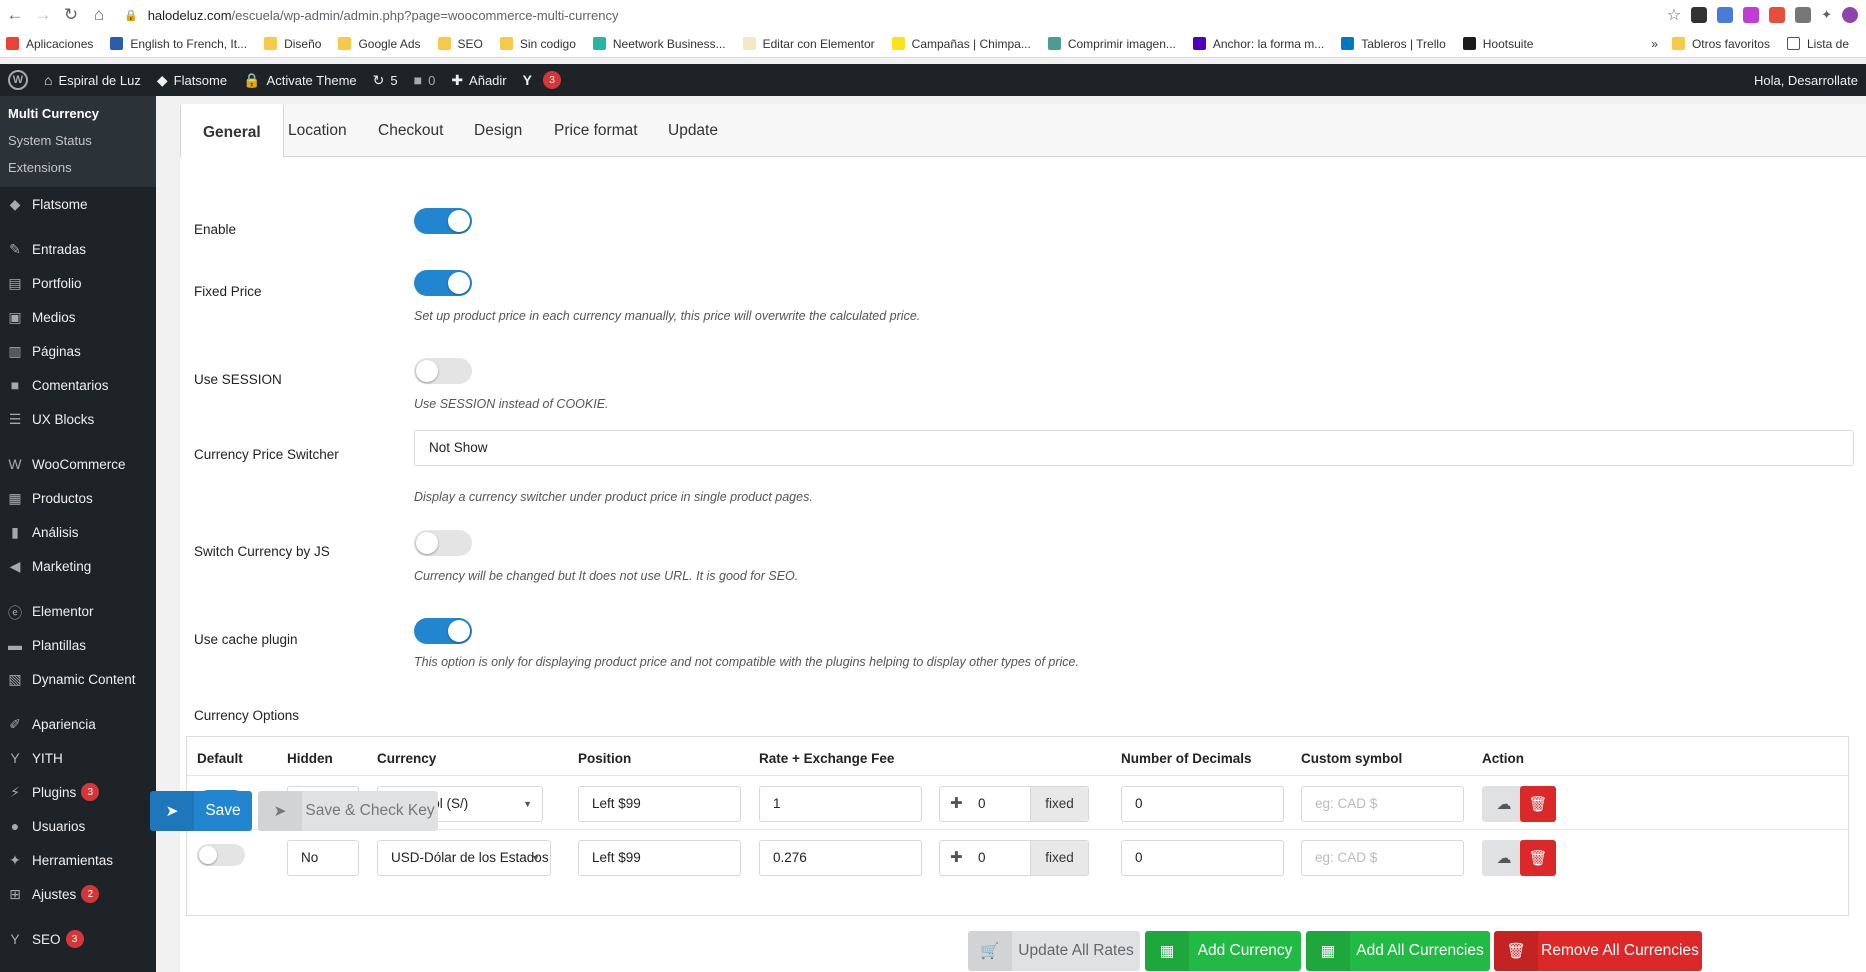  Describe the element at coordinates (464, 858) in the screenshot. I see `currency-select: USD-Dólar de los Estados ... ▼` at that location.